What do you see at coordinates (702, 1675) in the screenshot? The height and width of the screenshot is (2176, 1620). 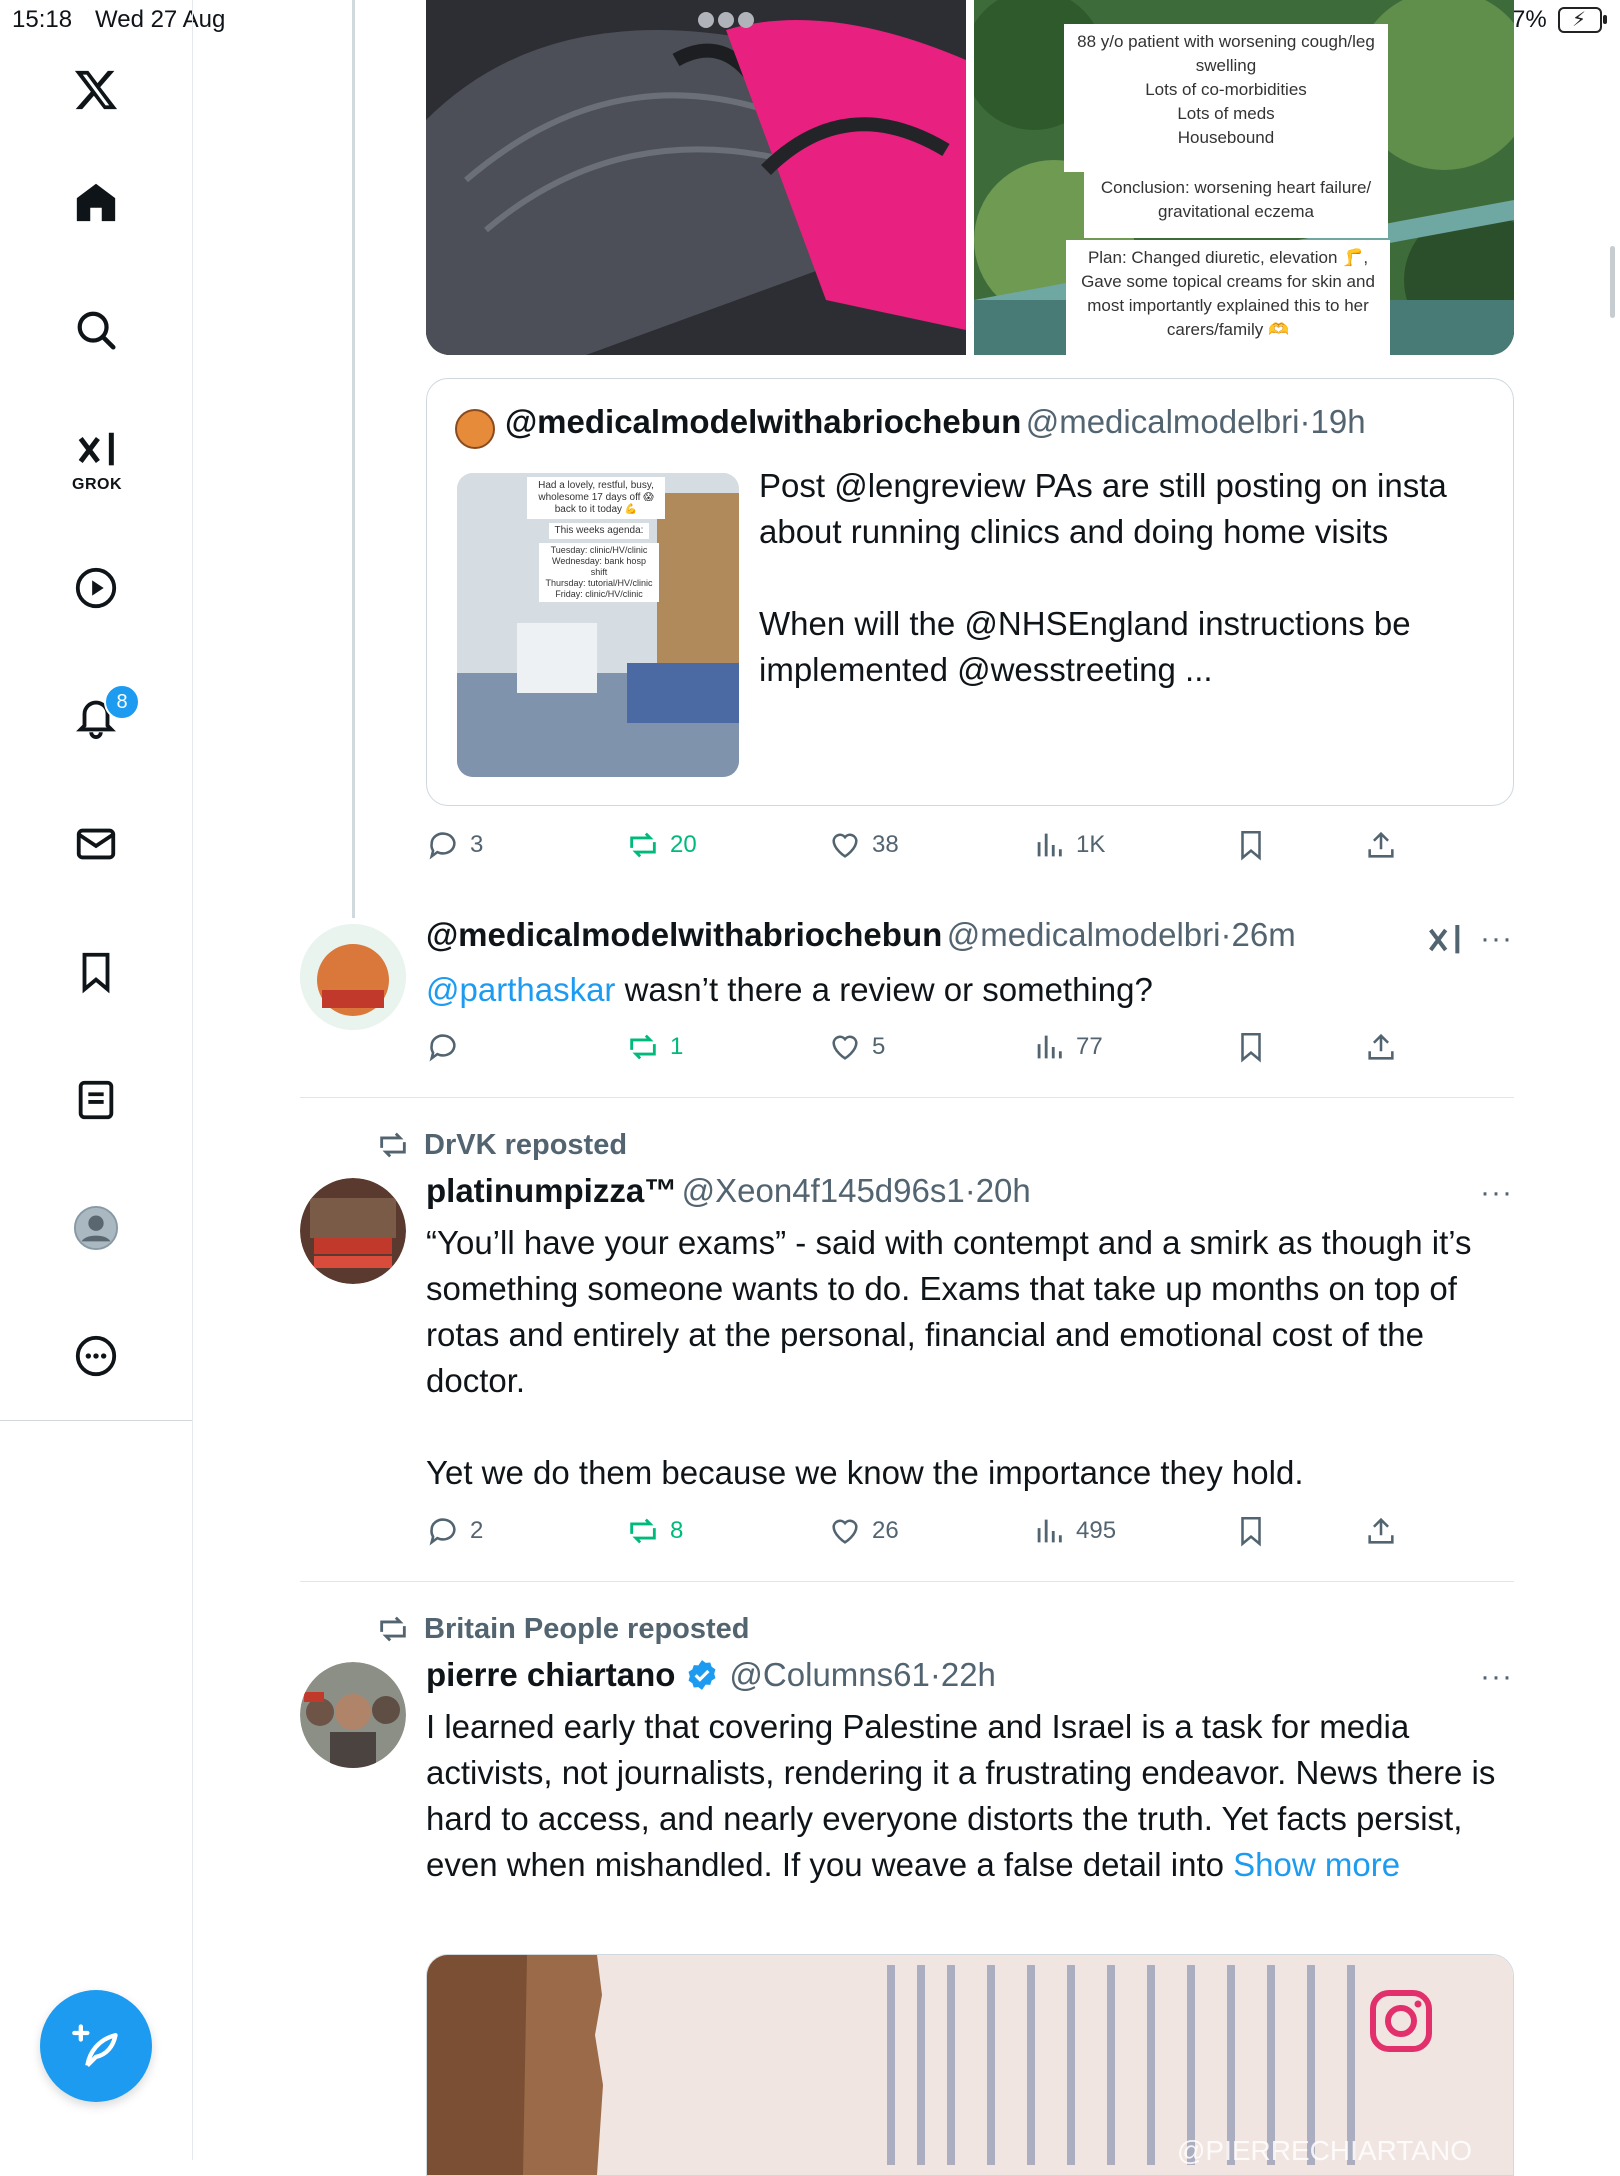 I see `verified-badge-icon` at bounding box center [702, 1675].